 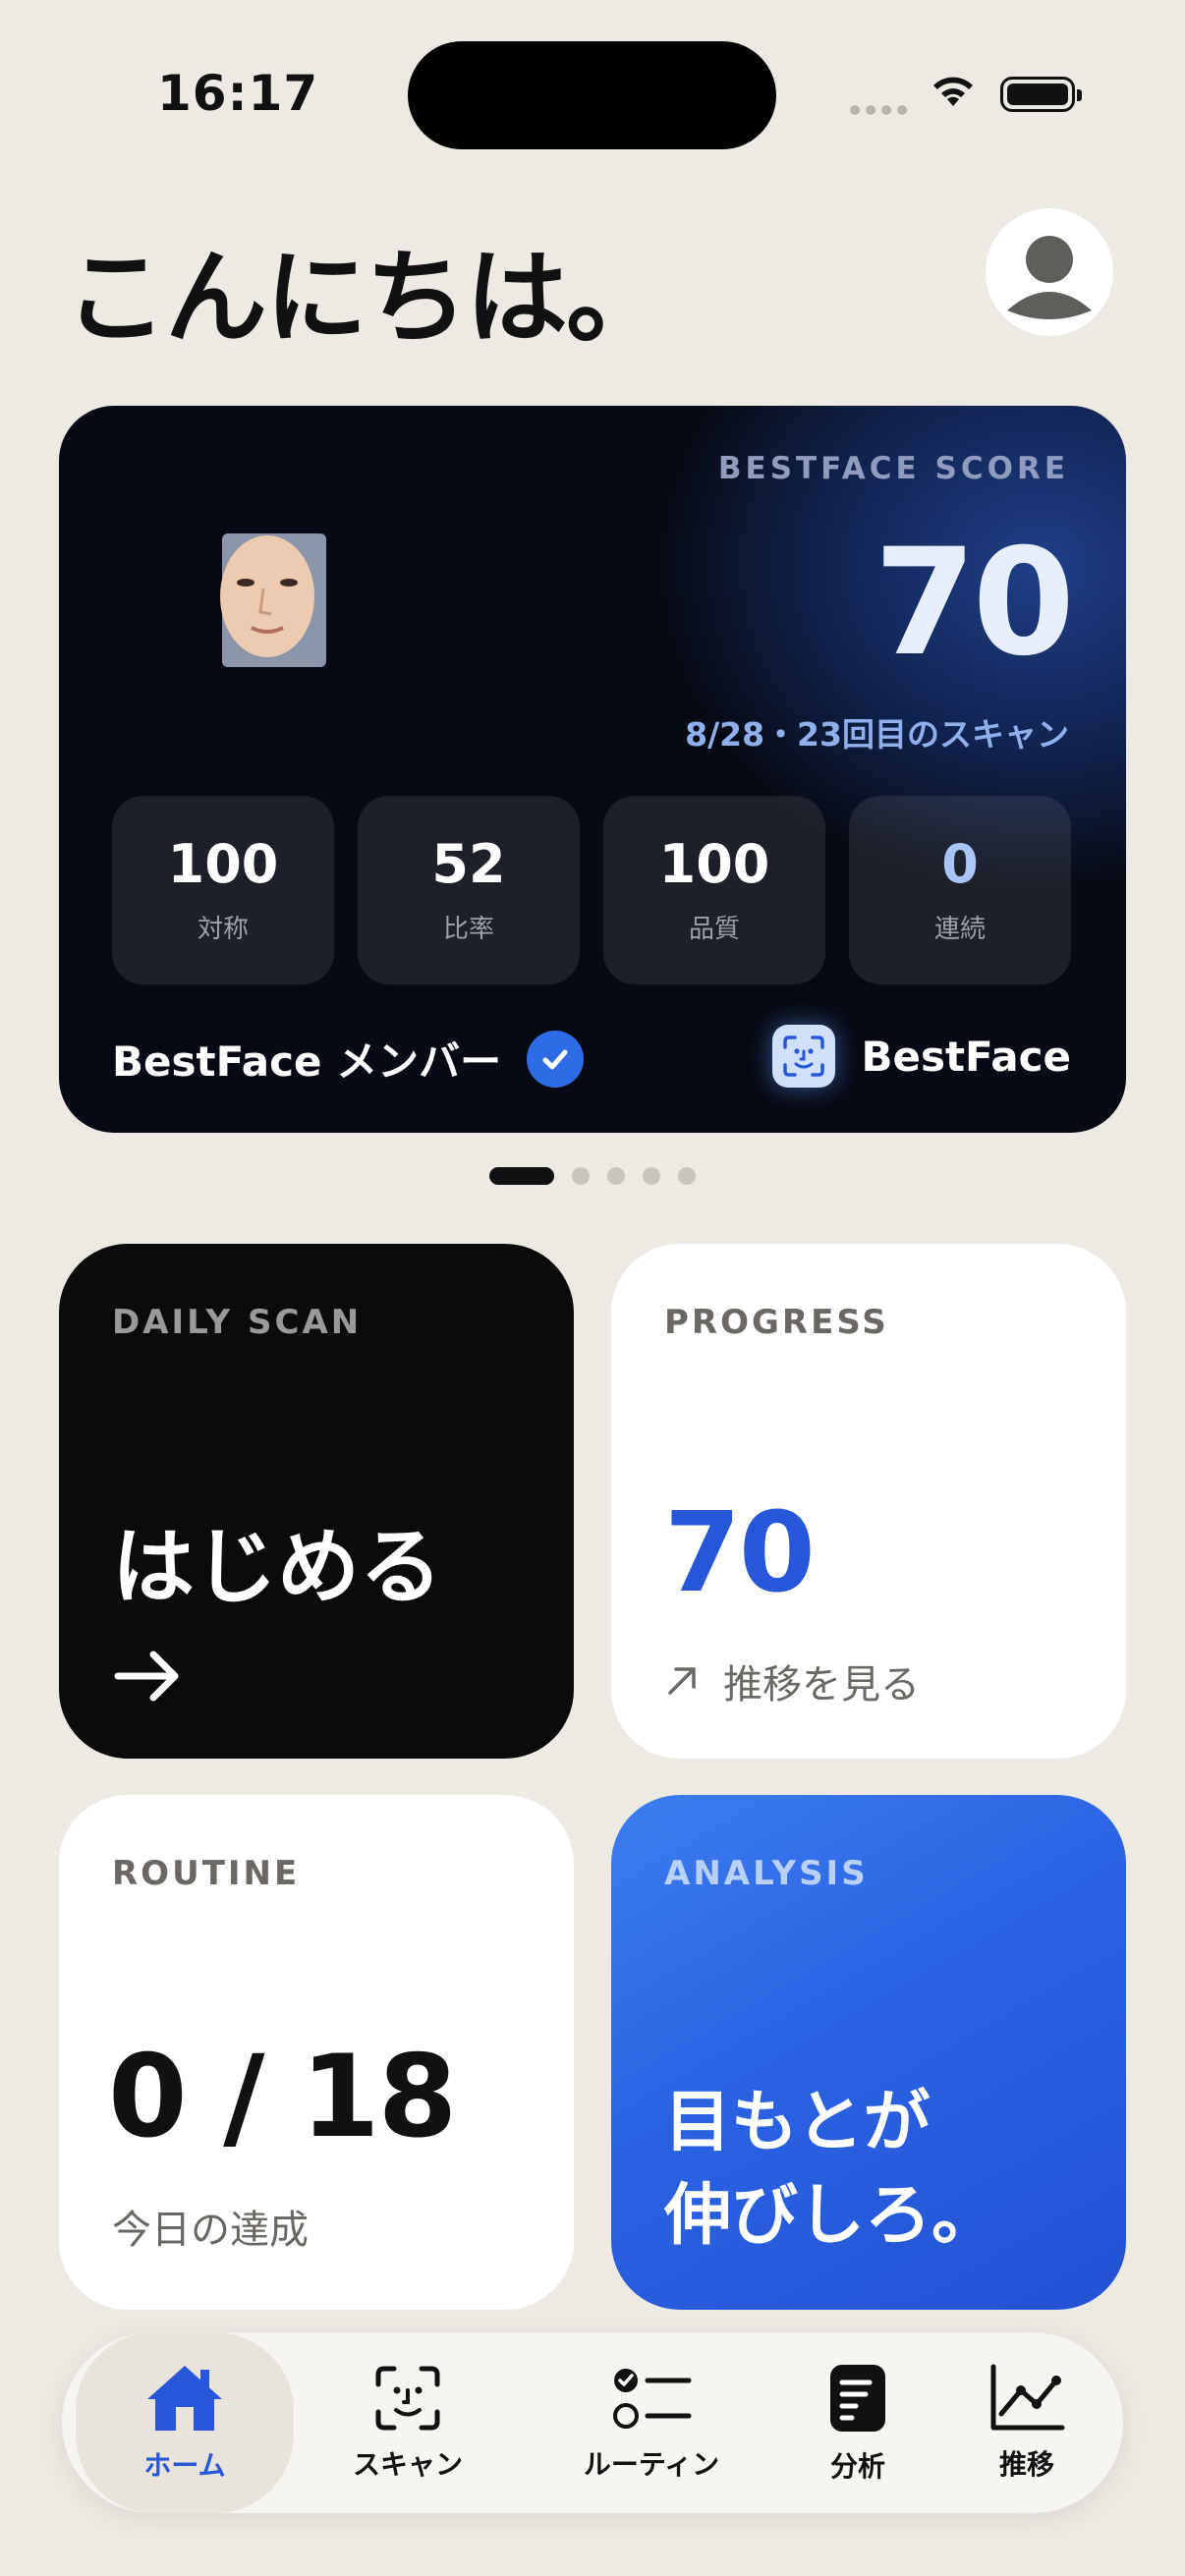 What do you see at coordinates (877, 734) in the screenshot?
I see `scan-info: 8/28・23回目のスキャン` at bounding box center [877, 734].